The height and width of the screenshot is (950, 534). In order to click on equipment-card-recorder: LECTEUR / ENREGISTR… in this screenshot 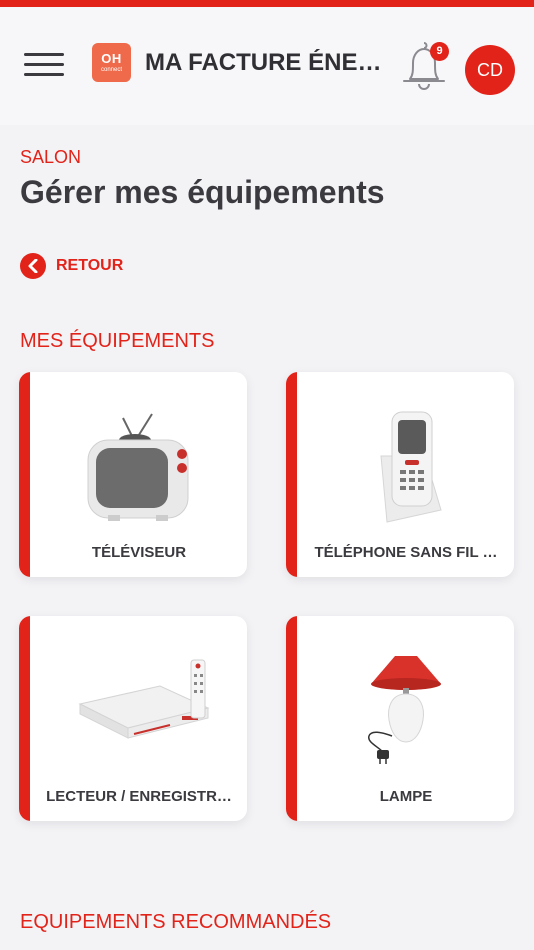, I will do `click(133, 718)`.